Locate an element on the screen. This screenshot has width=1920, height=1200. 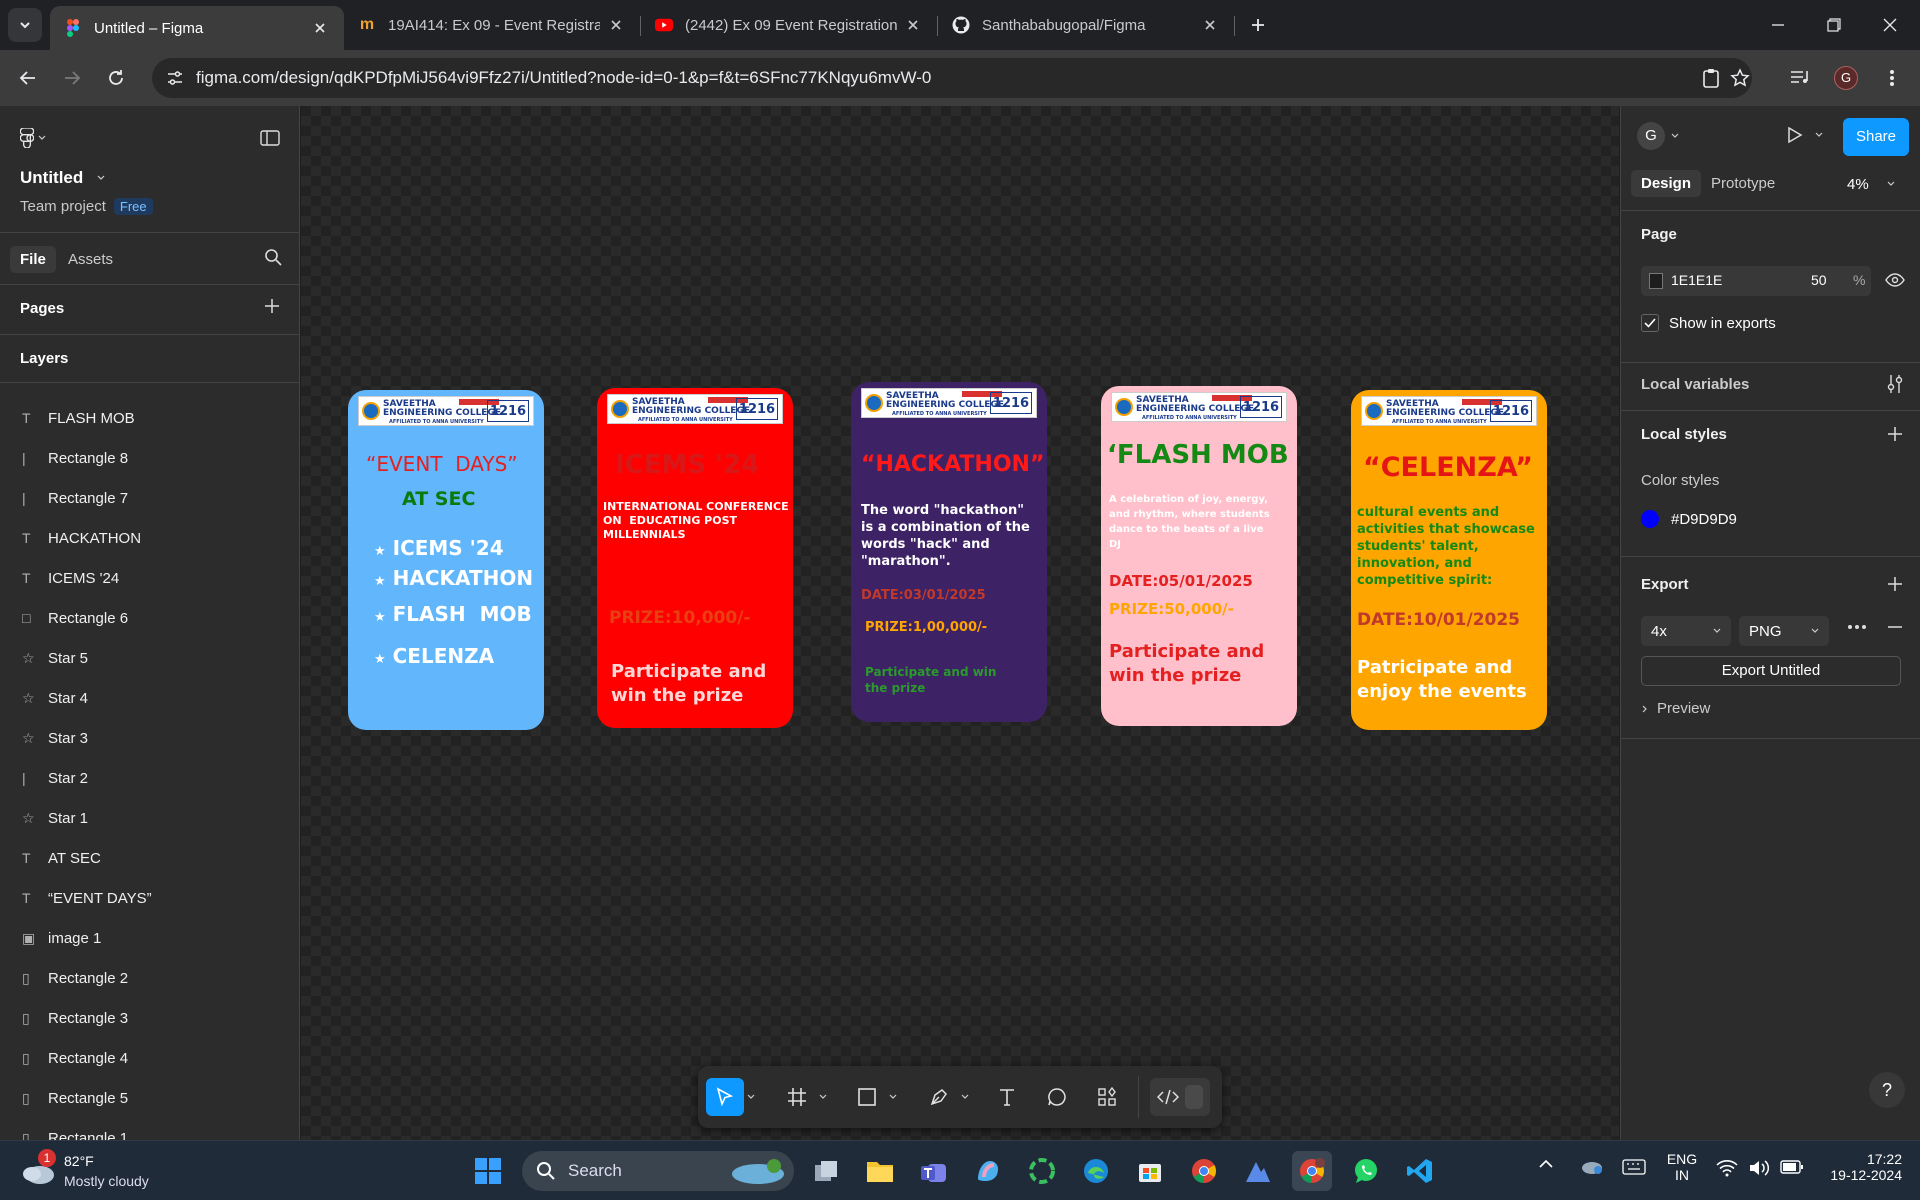
page-opacity: 50 is located at coordinates (1819, 280).